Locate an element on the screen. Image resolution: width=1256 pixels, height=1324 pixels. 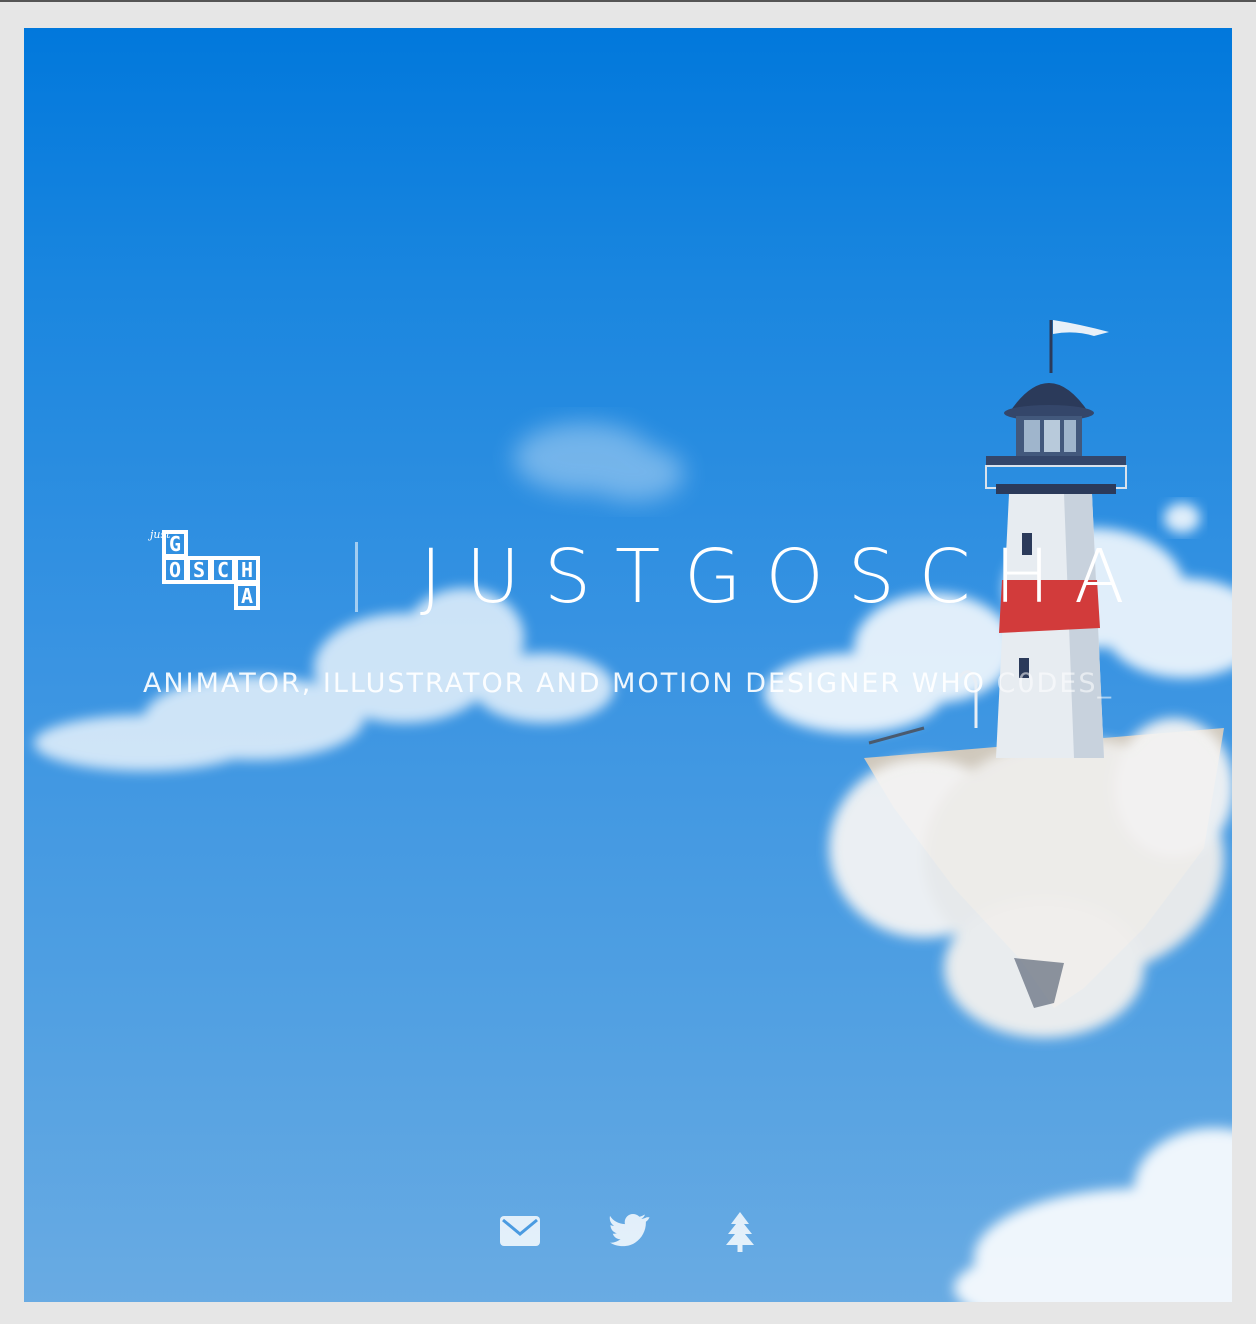
faint-cloud is located at coordinates (599, 462).